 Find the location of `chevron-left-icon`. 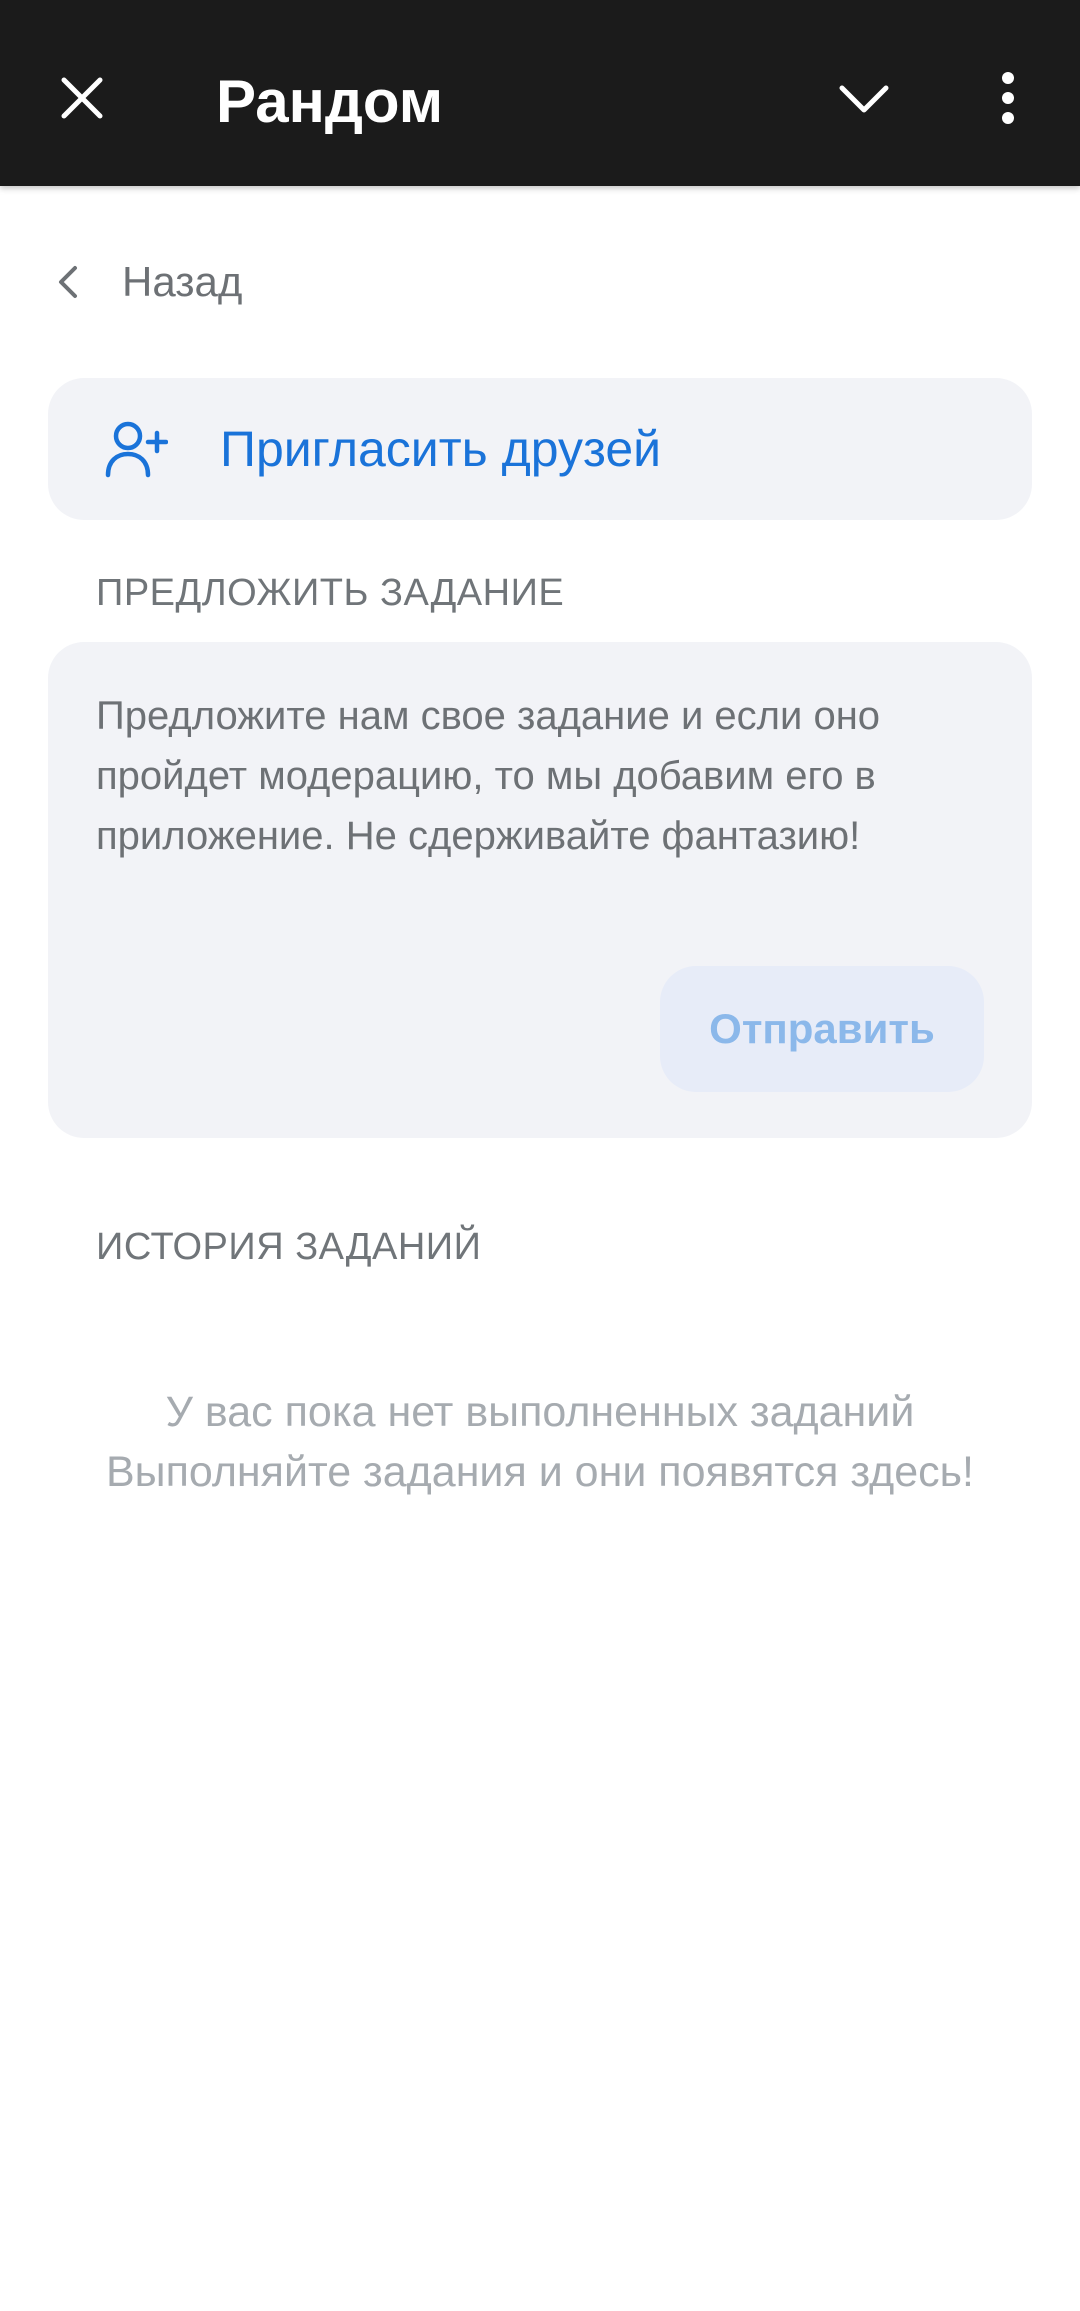

chevron-left-icon is located at coordinates (68, 282).